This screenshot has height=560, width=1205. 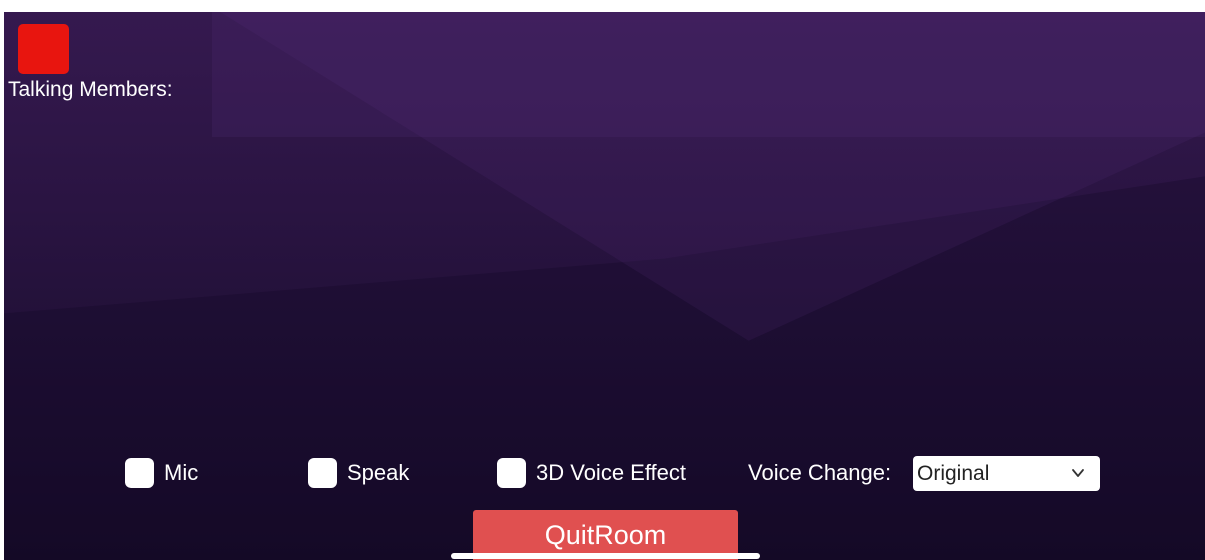 What do you see at coordinates (322, 473) in the screenshot?
I see `speak-checkbox` at bounding box center [322, 473].